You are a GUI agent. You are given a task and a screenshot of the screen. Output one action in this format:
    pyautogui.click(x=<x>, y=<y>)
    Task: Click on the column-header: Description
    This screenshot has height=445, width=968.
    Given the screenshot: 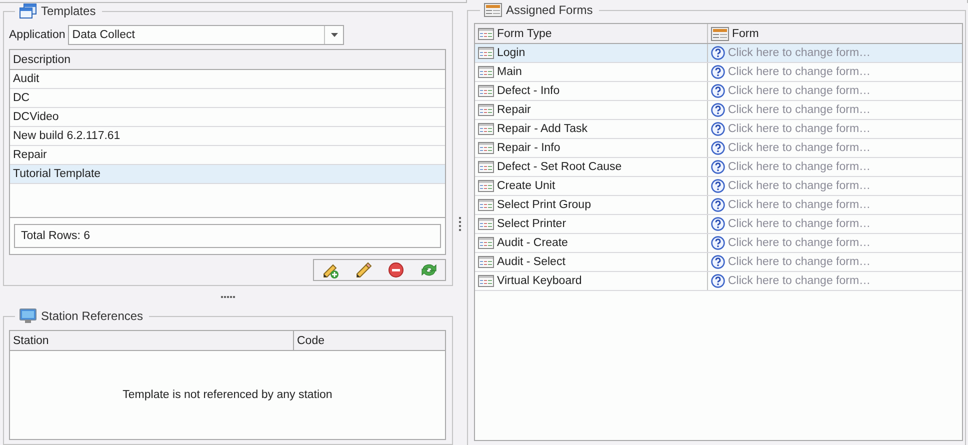 What is the action you would take?
    pyautogui.click(x=227, y=59)
    